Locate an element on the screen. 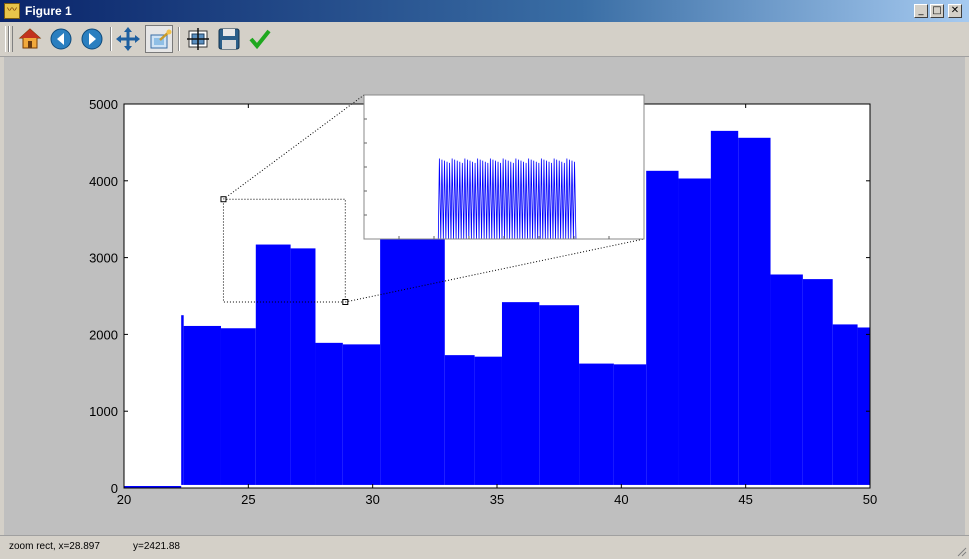 Image resolution: width=969 pixels, height=559 pixels. edit-parameters-button is located at coordinates (260, 39).